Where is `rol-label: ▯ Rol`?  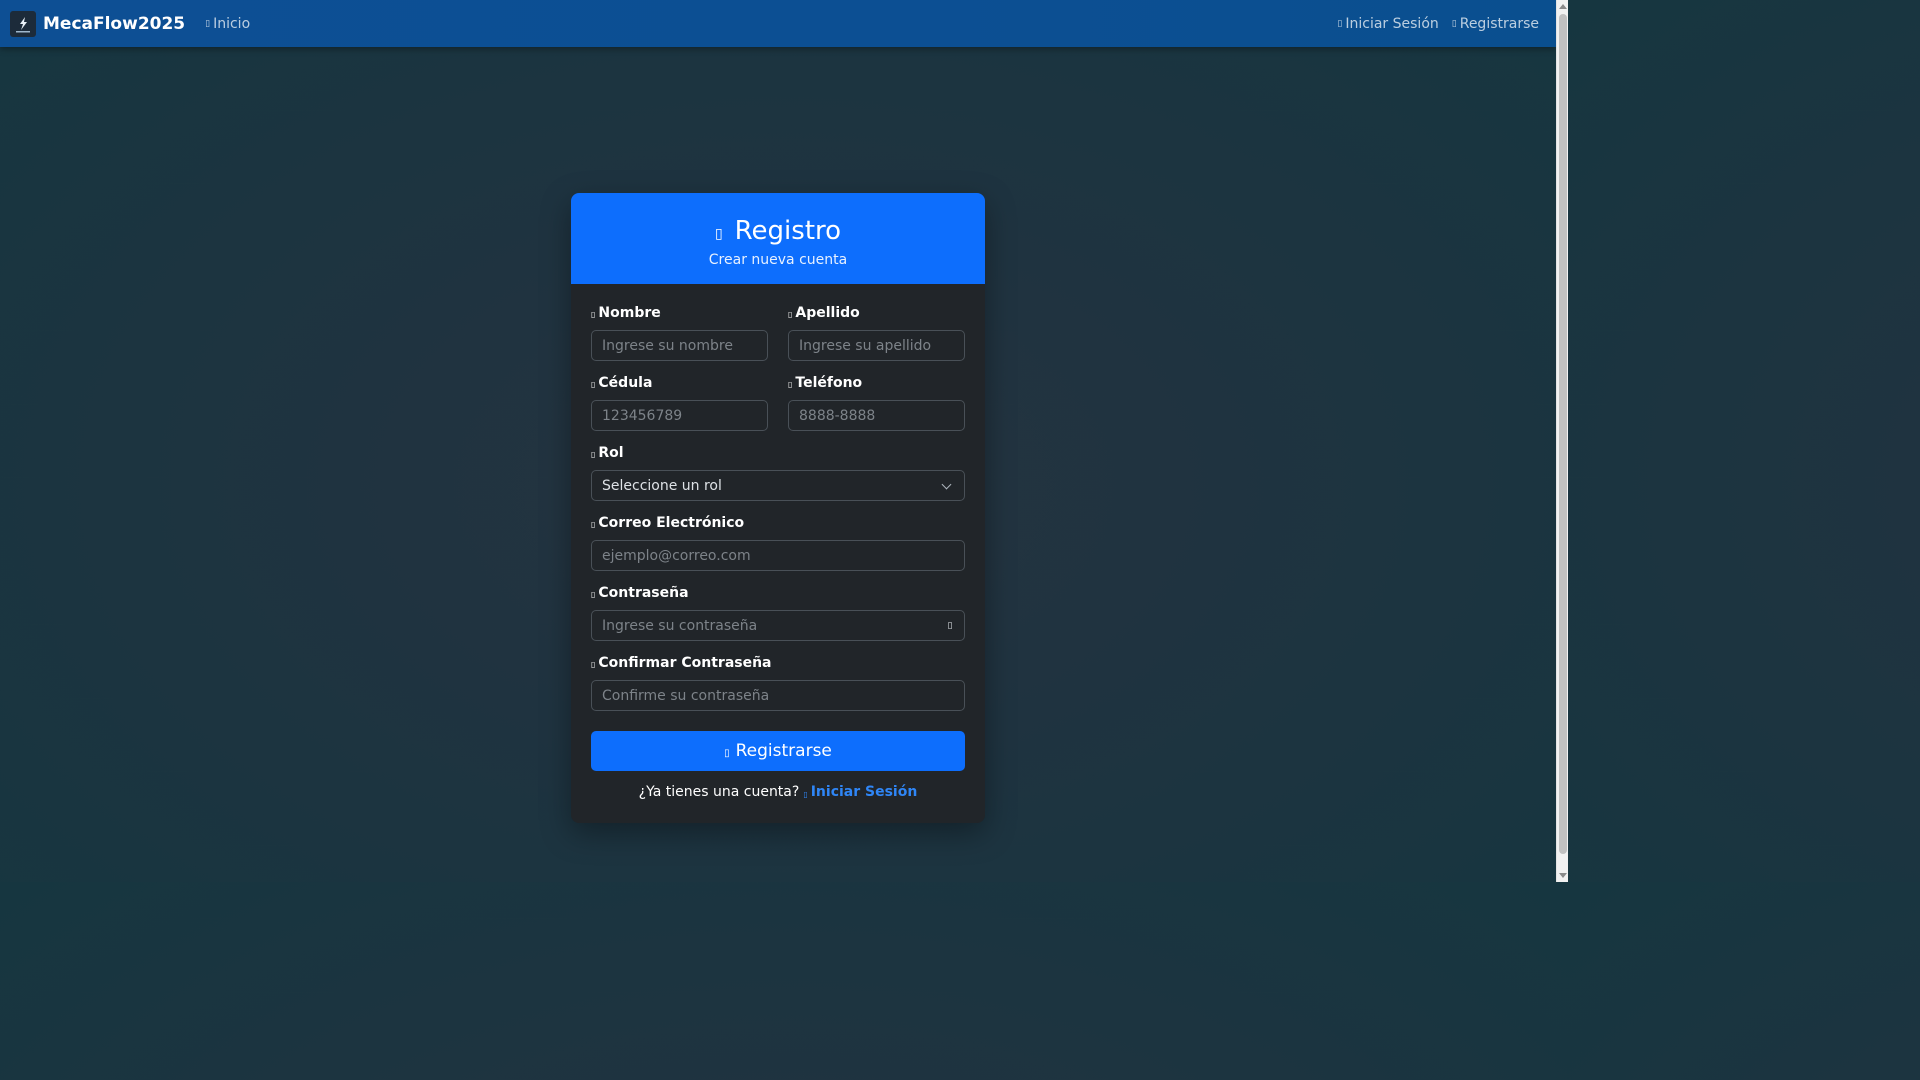 rol-label: ▯ Rol is located at coordinates (607, 453).